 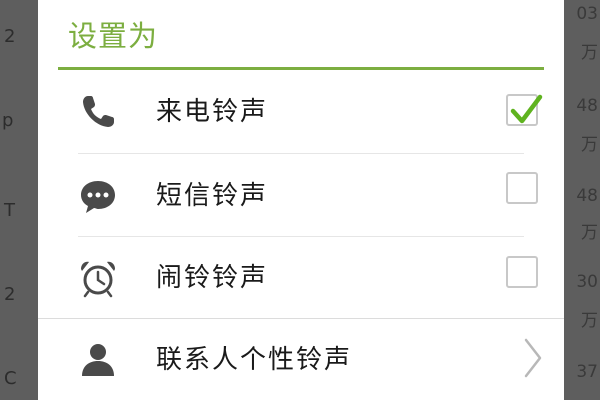 What do you see at coordinates (254, 360) in the screenshot?
I see `option-label: 联系人个性铃声` at bounding box center [254, 360].